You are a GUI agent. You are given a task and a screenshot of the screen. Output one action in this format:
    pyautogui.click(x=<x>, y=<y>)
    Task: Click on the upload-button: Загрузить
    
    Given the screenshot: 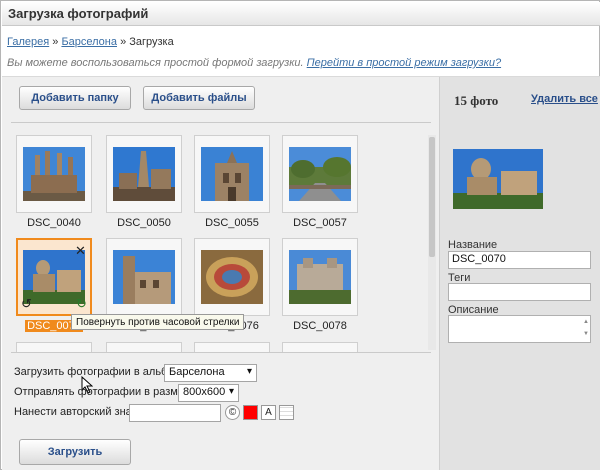 What is the action you would take?
    pyautogui.click(x=75, y=452)
    